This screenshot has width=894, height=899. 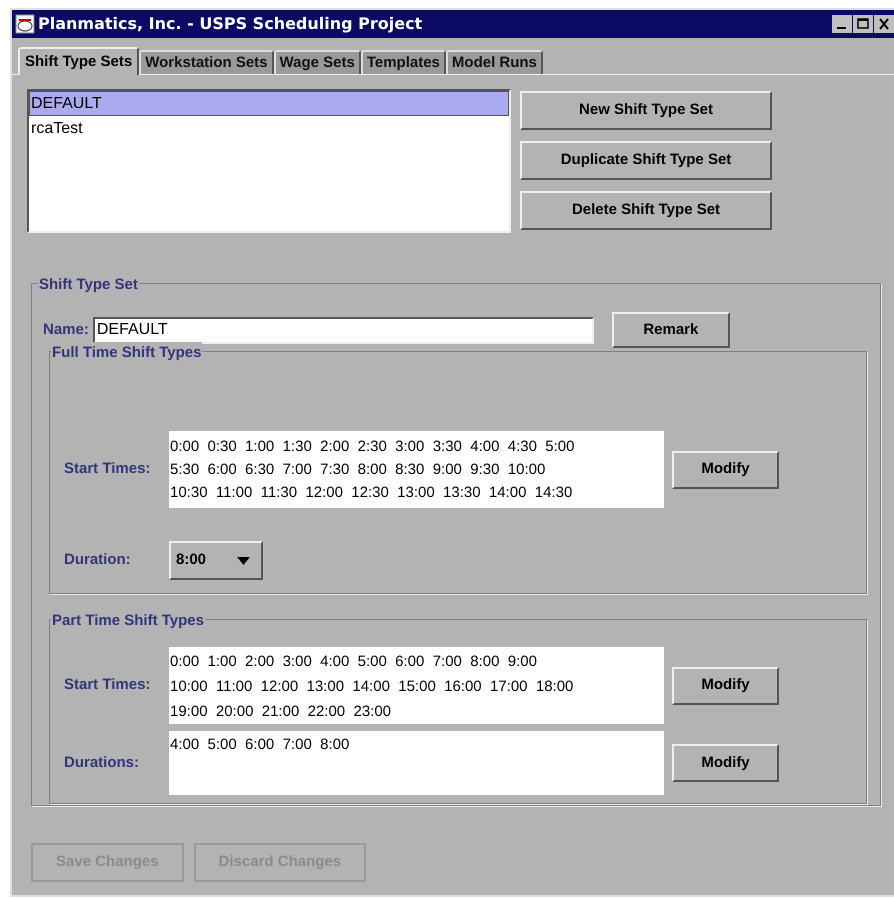 I want to click on tab: Model Runs, so click(x=494, y=62).